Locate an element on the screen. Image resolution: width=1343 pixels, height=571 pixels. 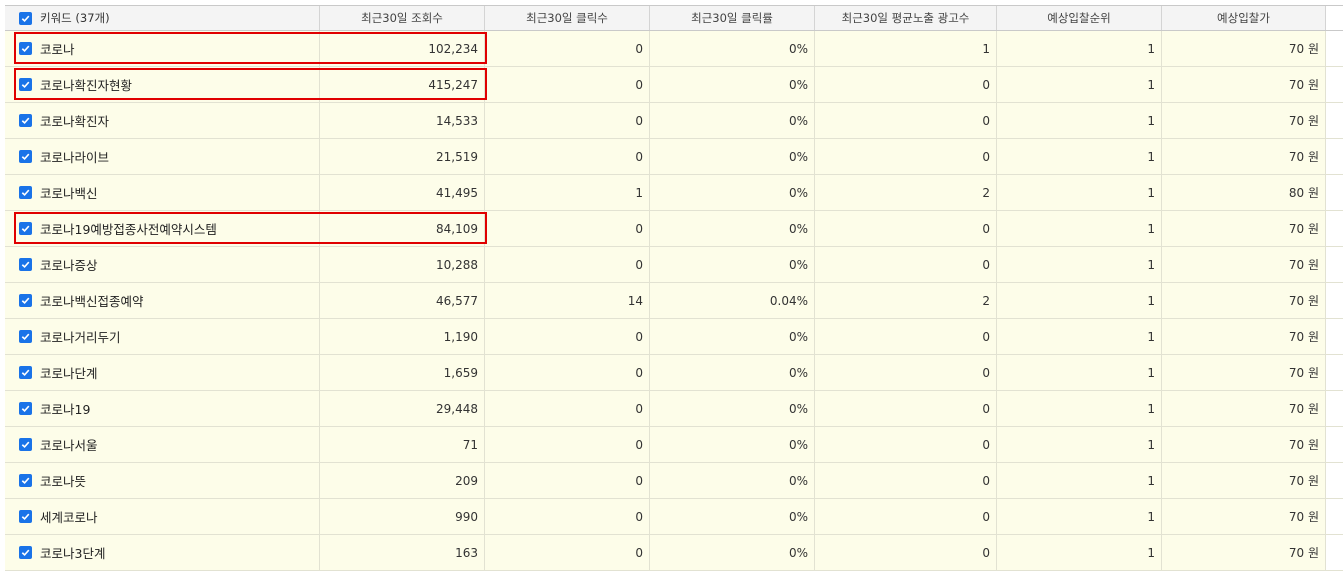
views-cell: 41,495 is located at coordinates (402, 192).